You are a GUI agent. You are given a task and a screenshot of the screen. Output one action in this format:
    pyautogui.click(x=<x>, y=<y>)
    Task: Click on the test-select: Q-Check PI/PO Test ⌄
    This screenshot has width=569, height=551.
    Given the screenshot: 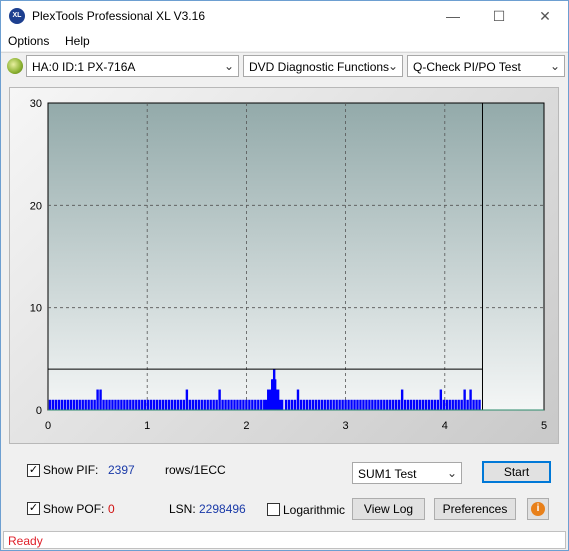 What is the action you would take?
    pyautogui.click(x=486, y=66)
    